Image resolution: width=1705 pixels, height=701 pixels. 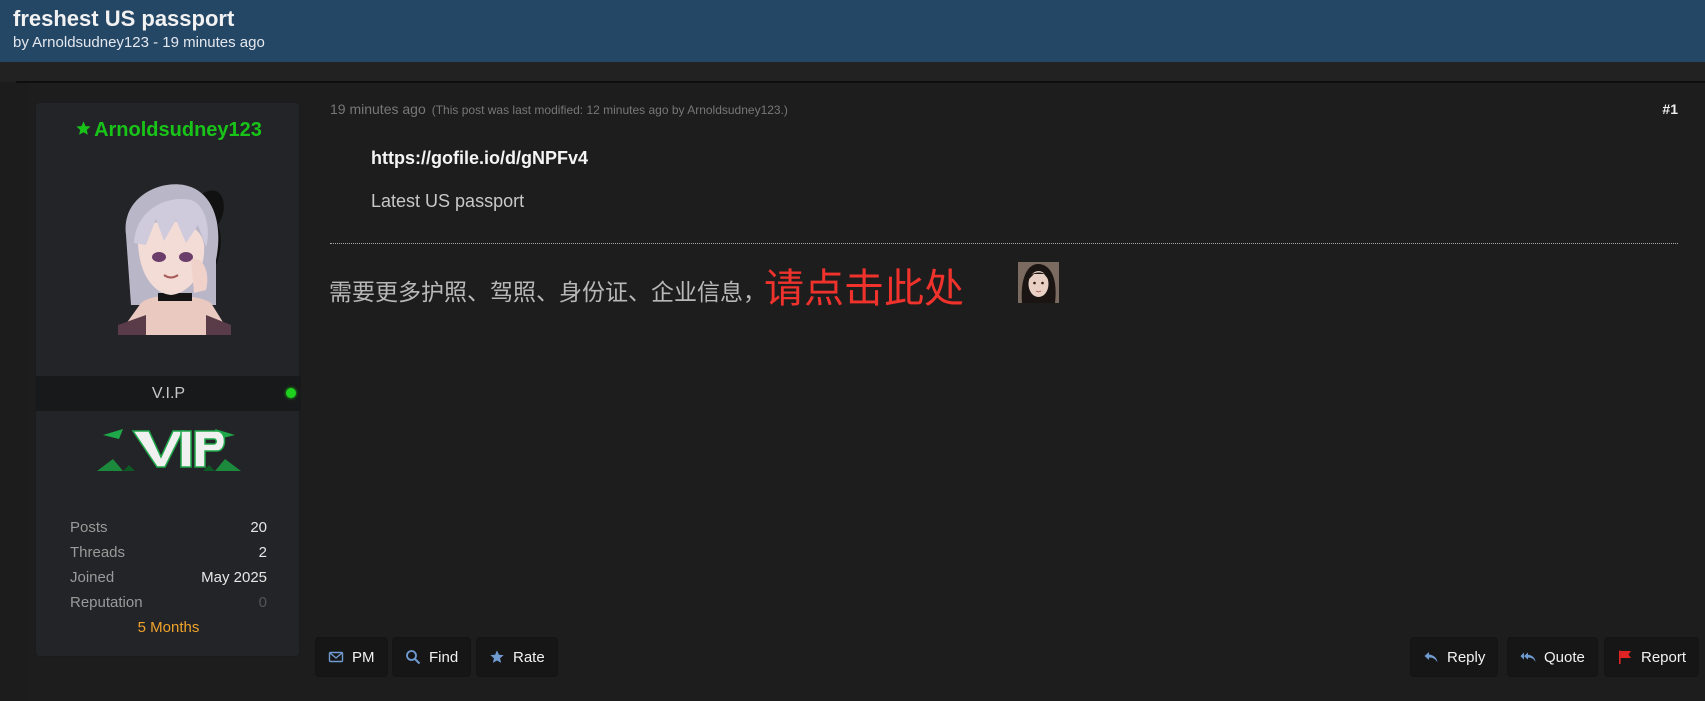 What do you see at coordinates (169, 450) in the screenshot?
I see `vip-badge-logo` at bounding box center [169, 450].